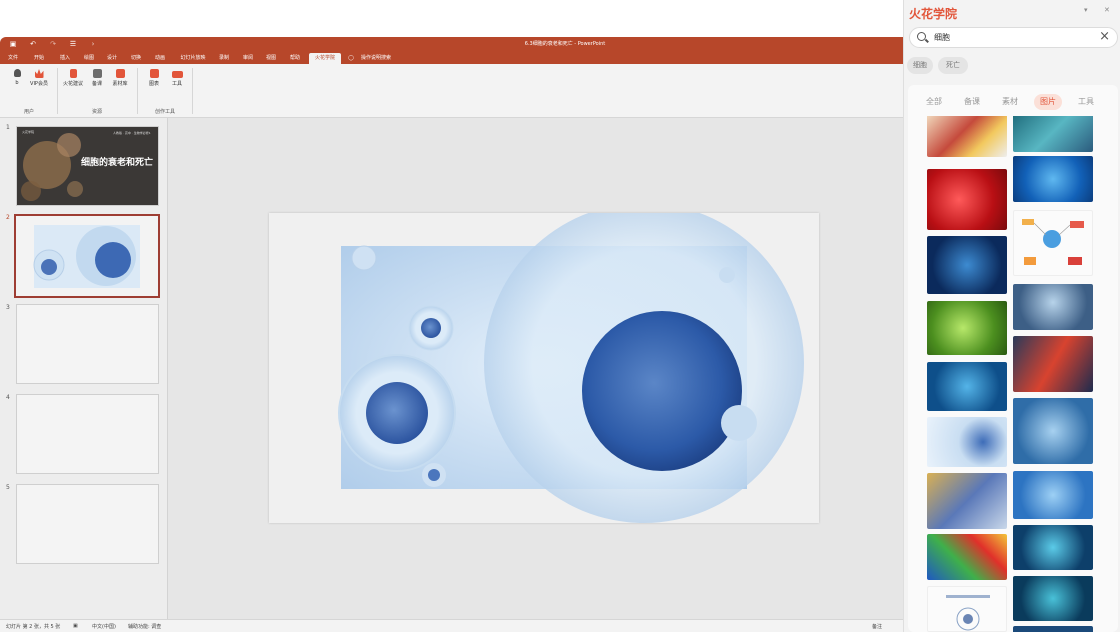 Image resolution: width=1120 pixels, height=632 pixels. What do you see at coordinates (33, 44) in the screenshot?
I see `undo-icon: ↶` at bounding box center [33, 44].